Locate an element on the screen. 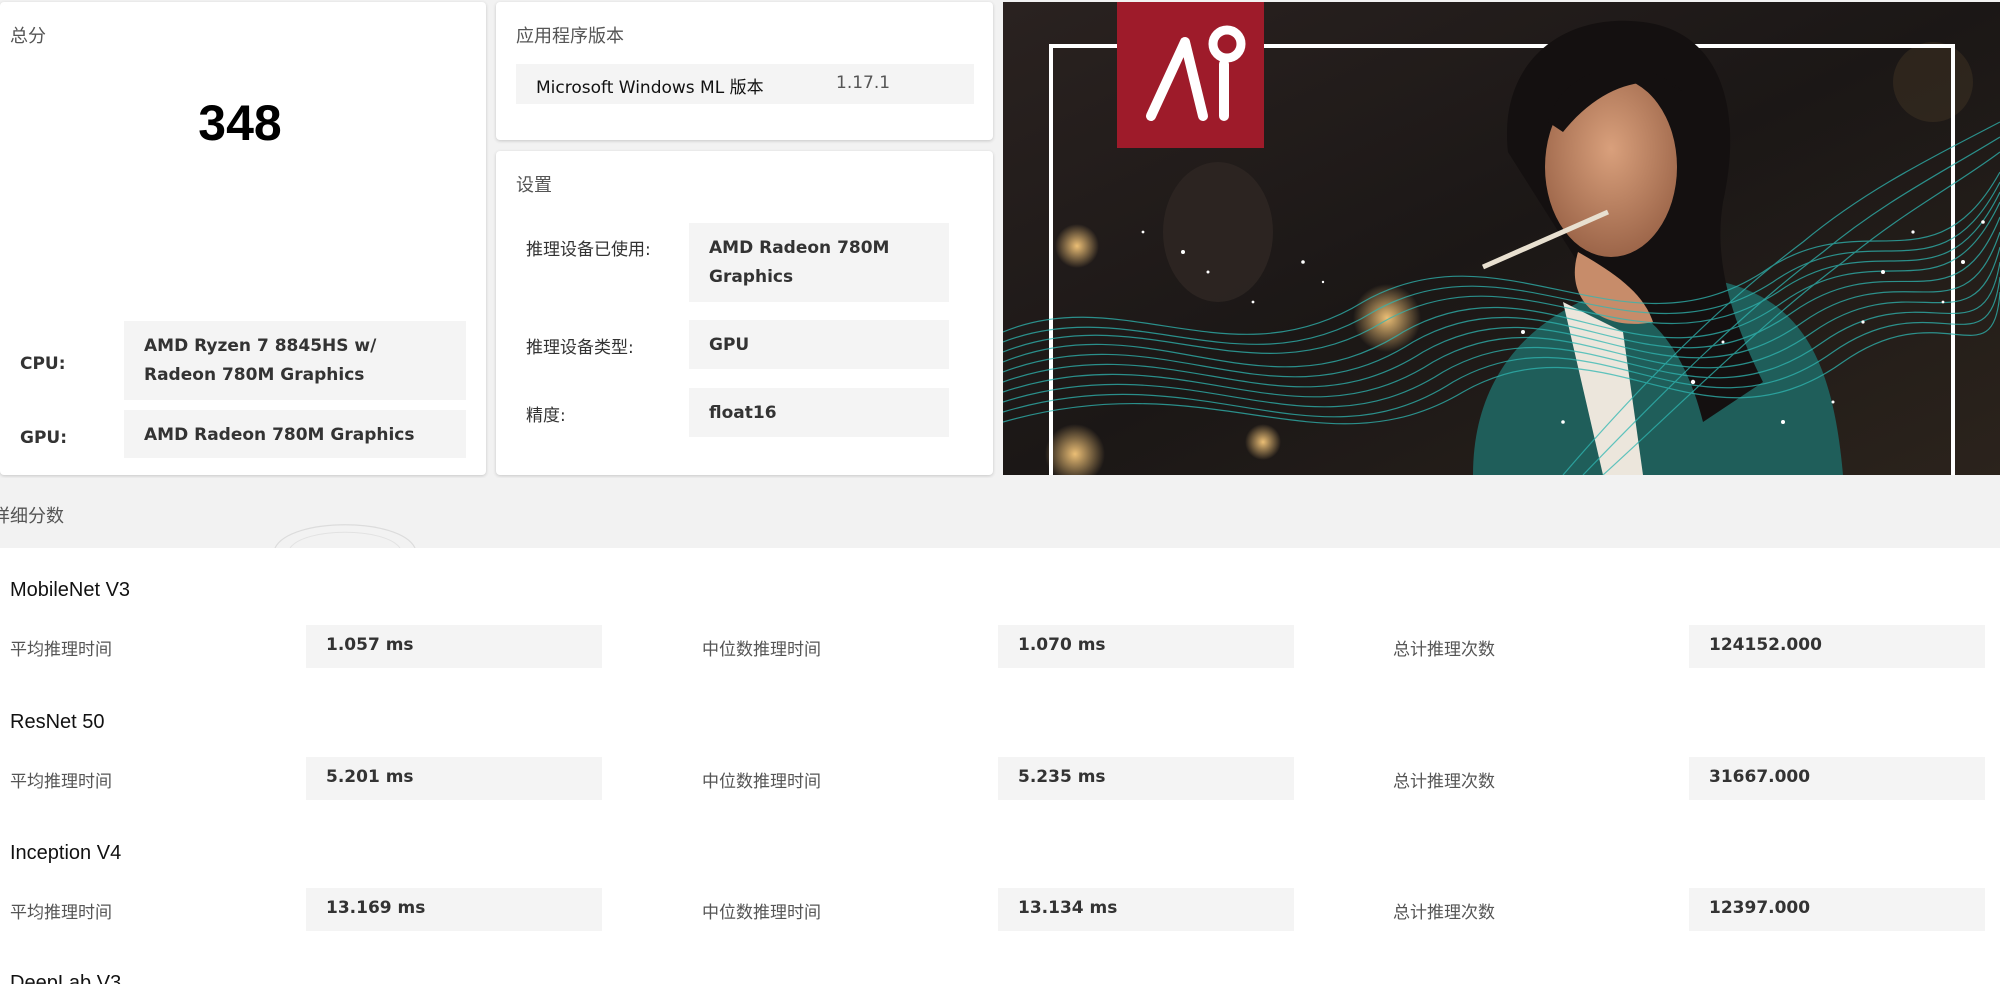  avg-inference-time-value: 13.169 ms is located at coordinates (454, 909).